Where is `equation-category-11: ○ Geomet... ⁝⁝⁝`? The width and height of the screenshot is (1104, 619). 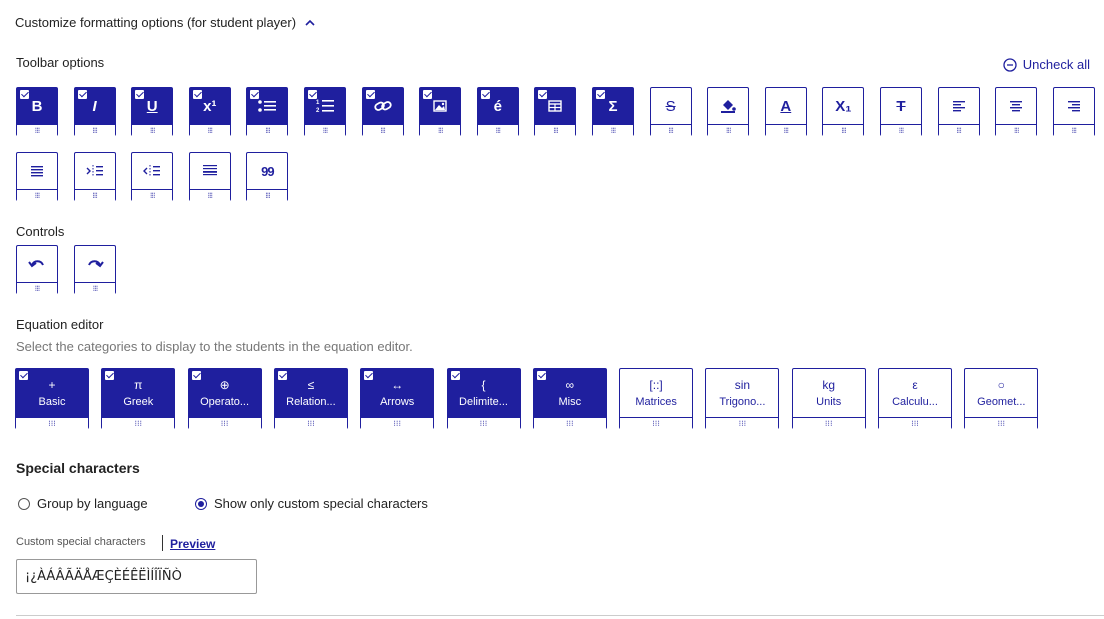
equation-category-11: ○ Geomet... ⁝⁝⁝ is located at coordinates (1001, 399).